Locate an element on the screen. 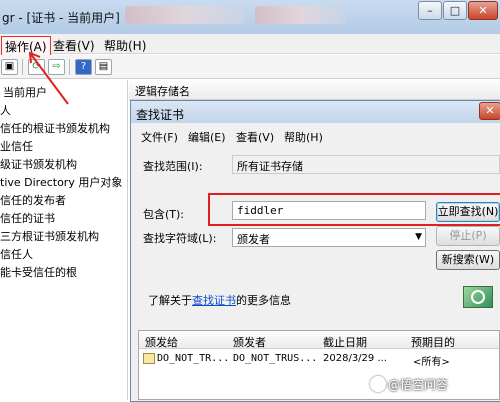 The height and width of the screenshot is (402, 500). info-text: 了解关于查找证书的更多信息 is located at coordinates (219, 300).